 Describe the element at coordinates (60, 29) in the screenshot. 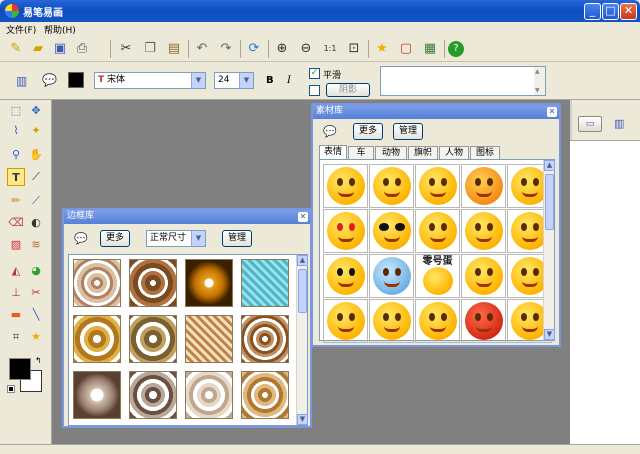

I see `menu-help: 帮助(H)` at that location.